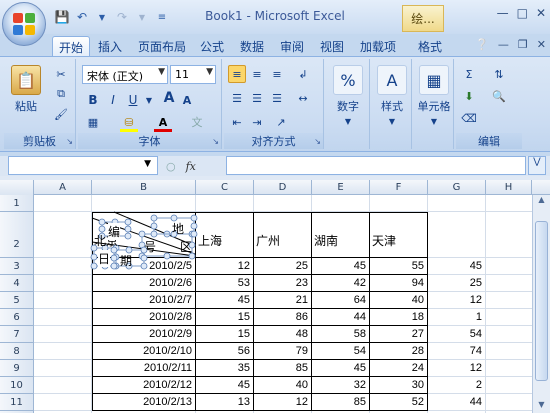 The height and width of the screenshot is (413, 550). What do you see at coordinates (541, 406) in the screenshot?
I see `scroll-down-icon: ▼` at bounding box center [541, 406].